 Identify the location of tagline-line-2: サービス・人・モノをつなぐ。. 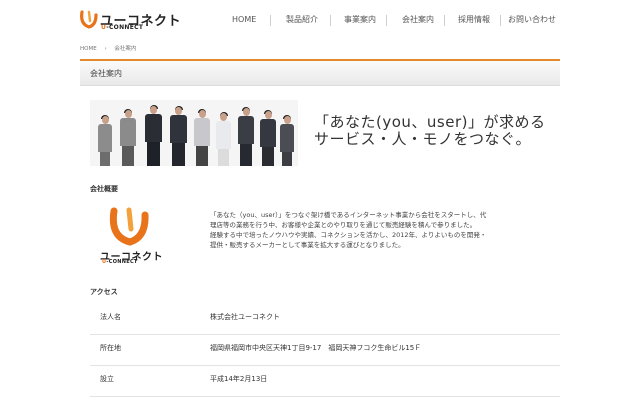
(423, 139).